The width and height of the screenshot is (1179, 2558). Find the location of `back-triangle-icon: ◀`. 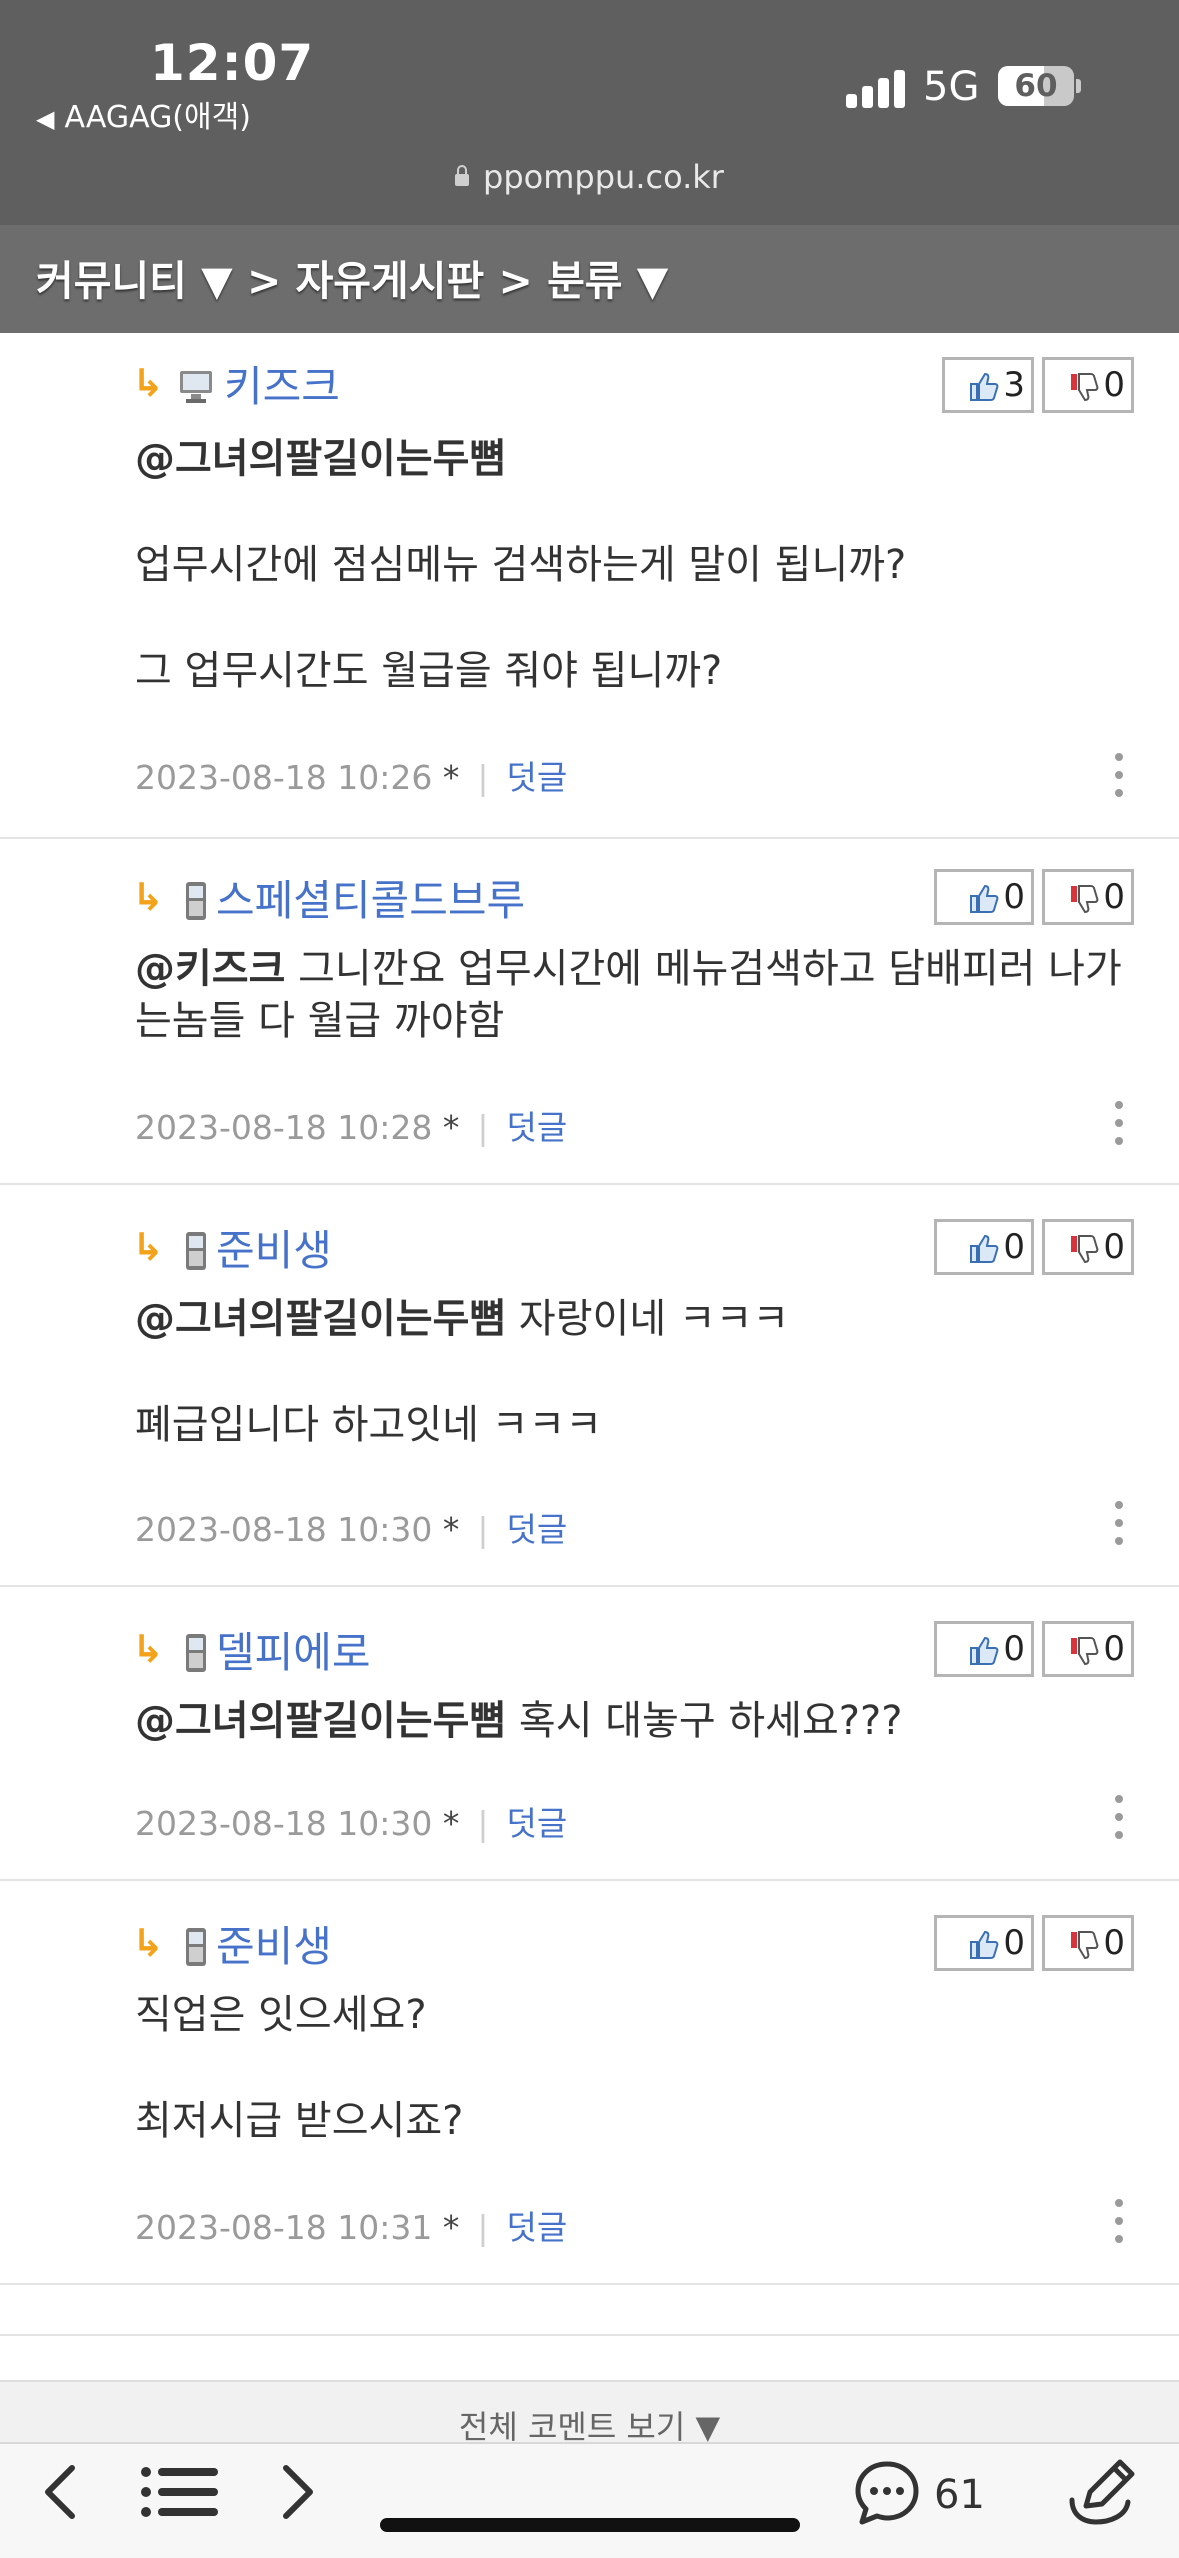

back-triangle-icon: ◀ is located at coordinates (45, 119).